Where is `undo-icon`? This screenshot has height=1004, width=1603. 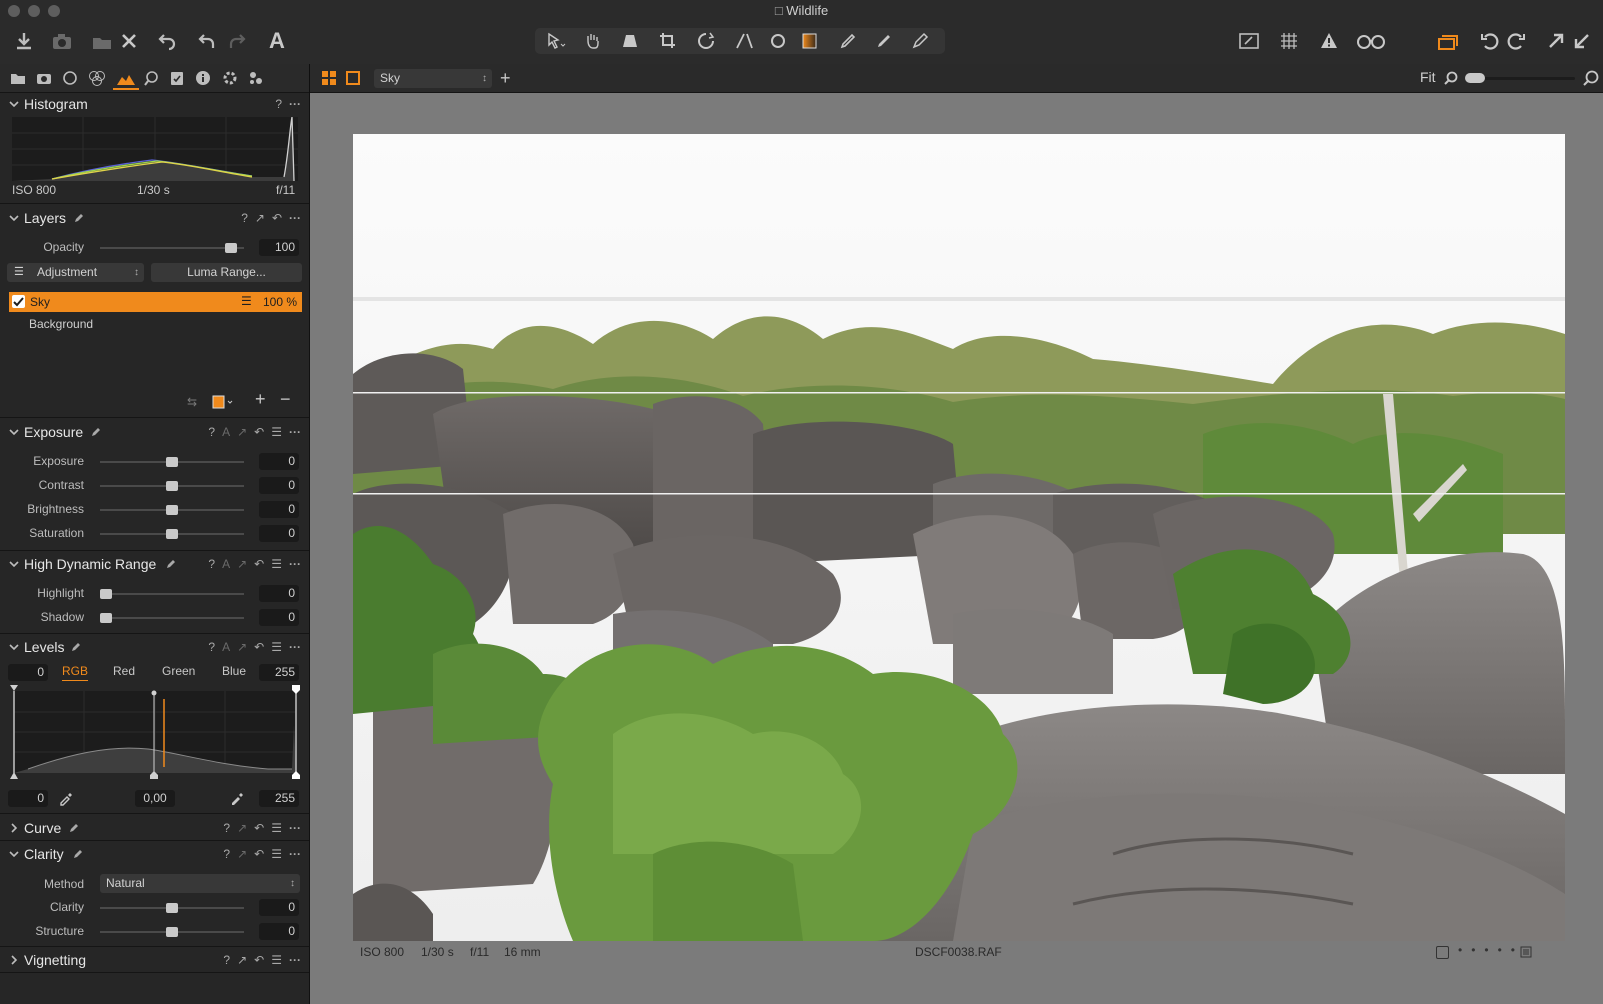 undo-icon is located at coordinates (208, 41).